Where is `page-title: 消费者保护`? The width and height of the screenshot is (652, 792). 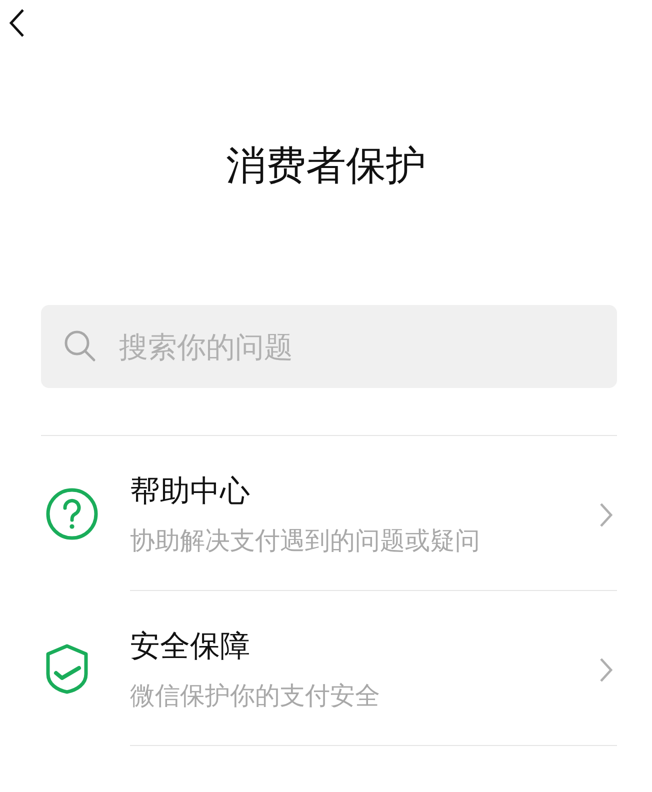
page-title: 消费者保护 is located at coordinates (326, 166).